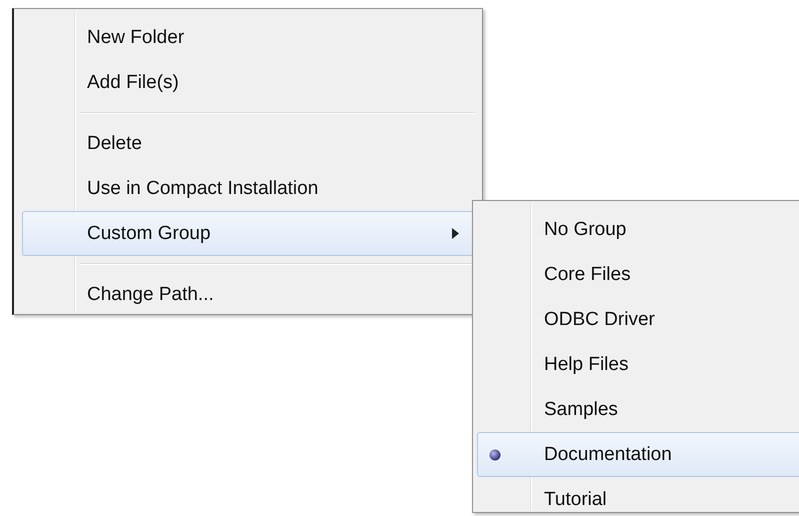 The image size is (799, 516). What do you see at coordinates (638, 319) in the screenshot?
I see `menu-item: ODBC Driver` at bounding box center [638, 319].